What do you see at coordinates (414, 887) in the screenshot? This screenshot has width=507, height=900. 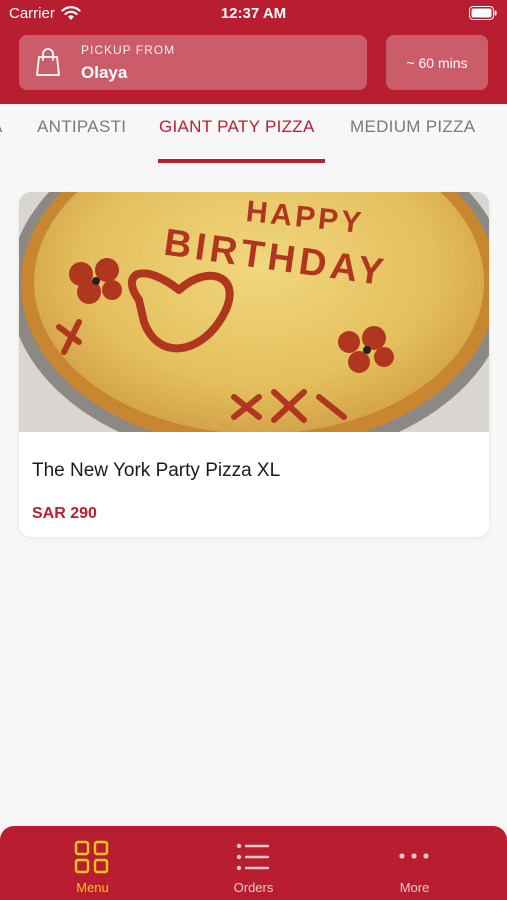 I see `tab-more-label: More` at bounding box center [414, 887].